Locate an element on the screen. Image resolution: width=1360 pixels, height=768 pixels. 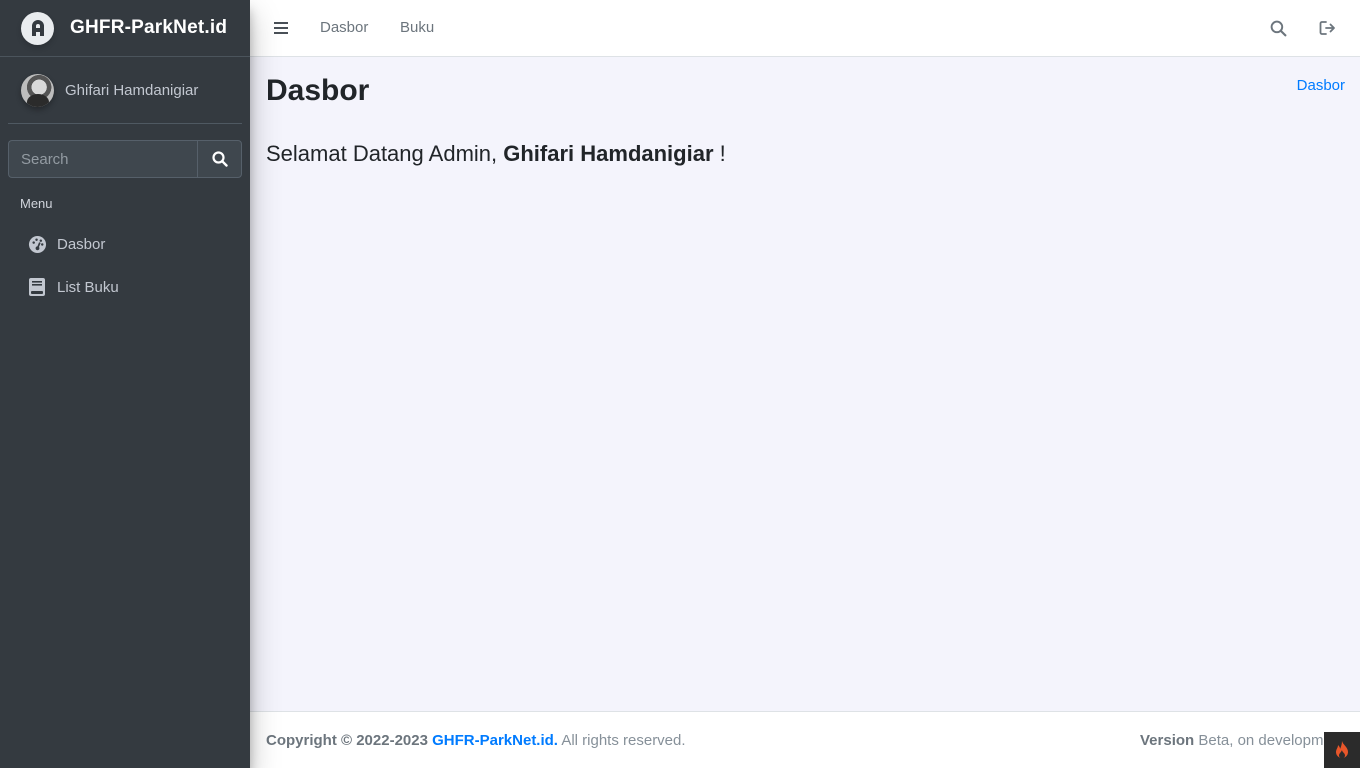
user-panel: Ghifari Hamdanigiar is located at coordinates (125, 90).